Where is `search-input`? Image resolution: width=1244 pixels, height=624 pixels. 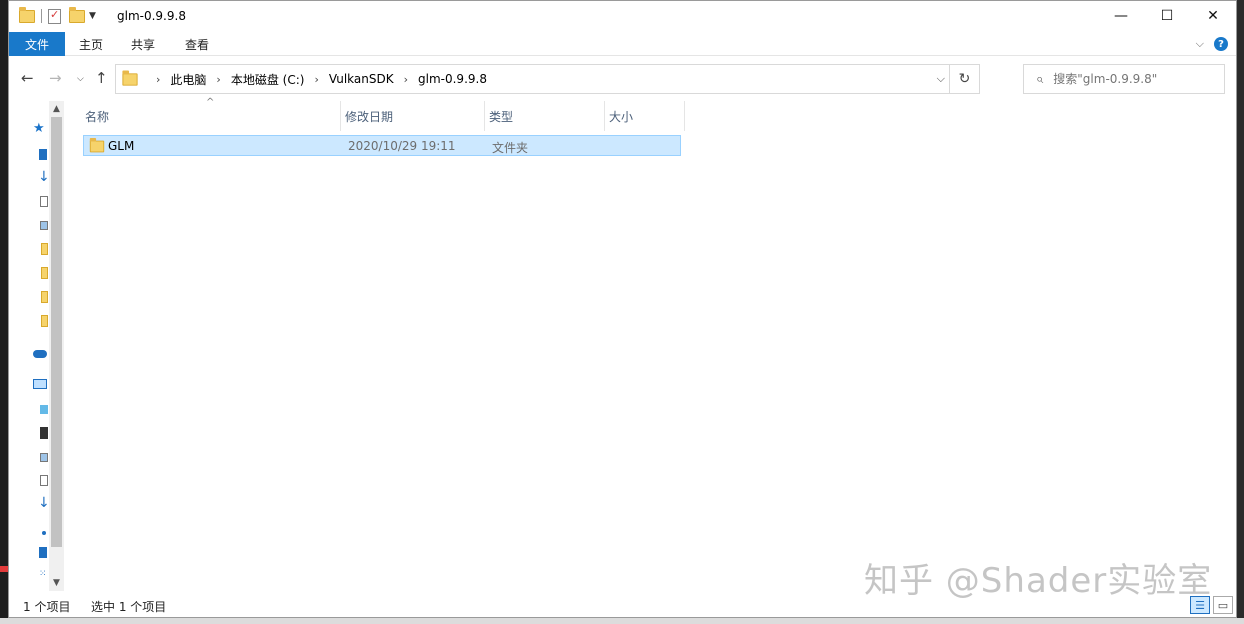
search-input is located at coordinates (1128, 79).